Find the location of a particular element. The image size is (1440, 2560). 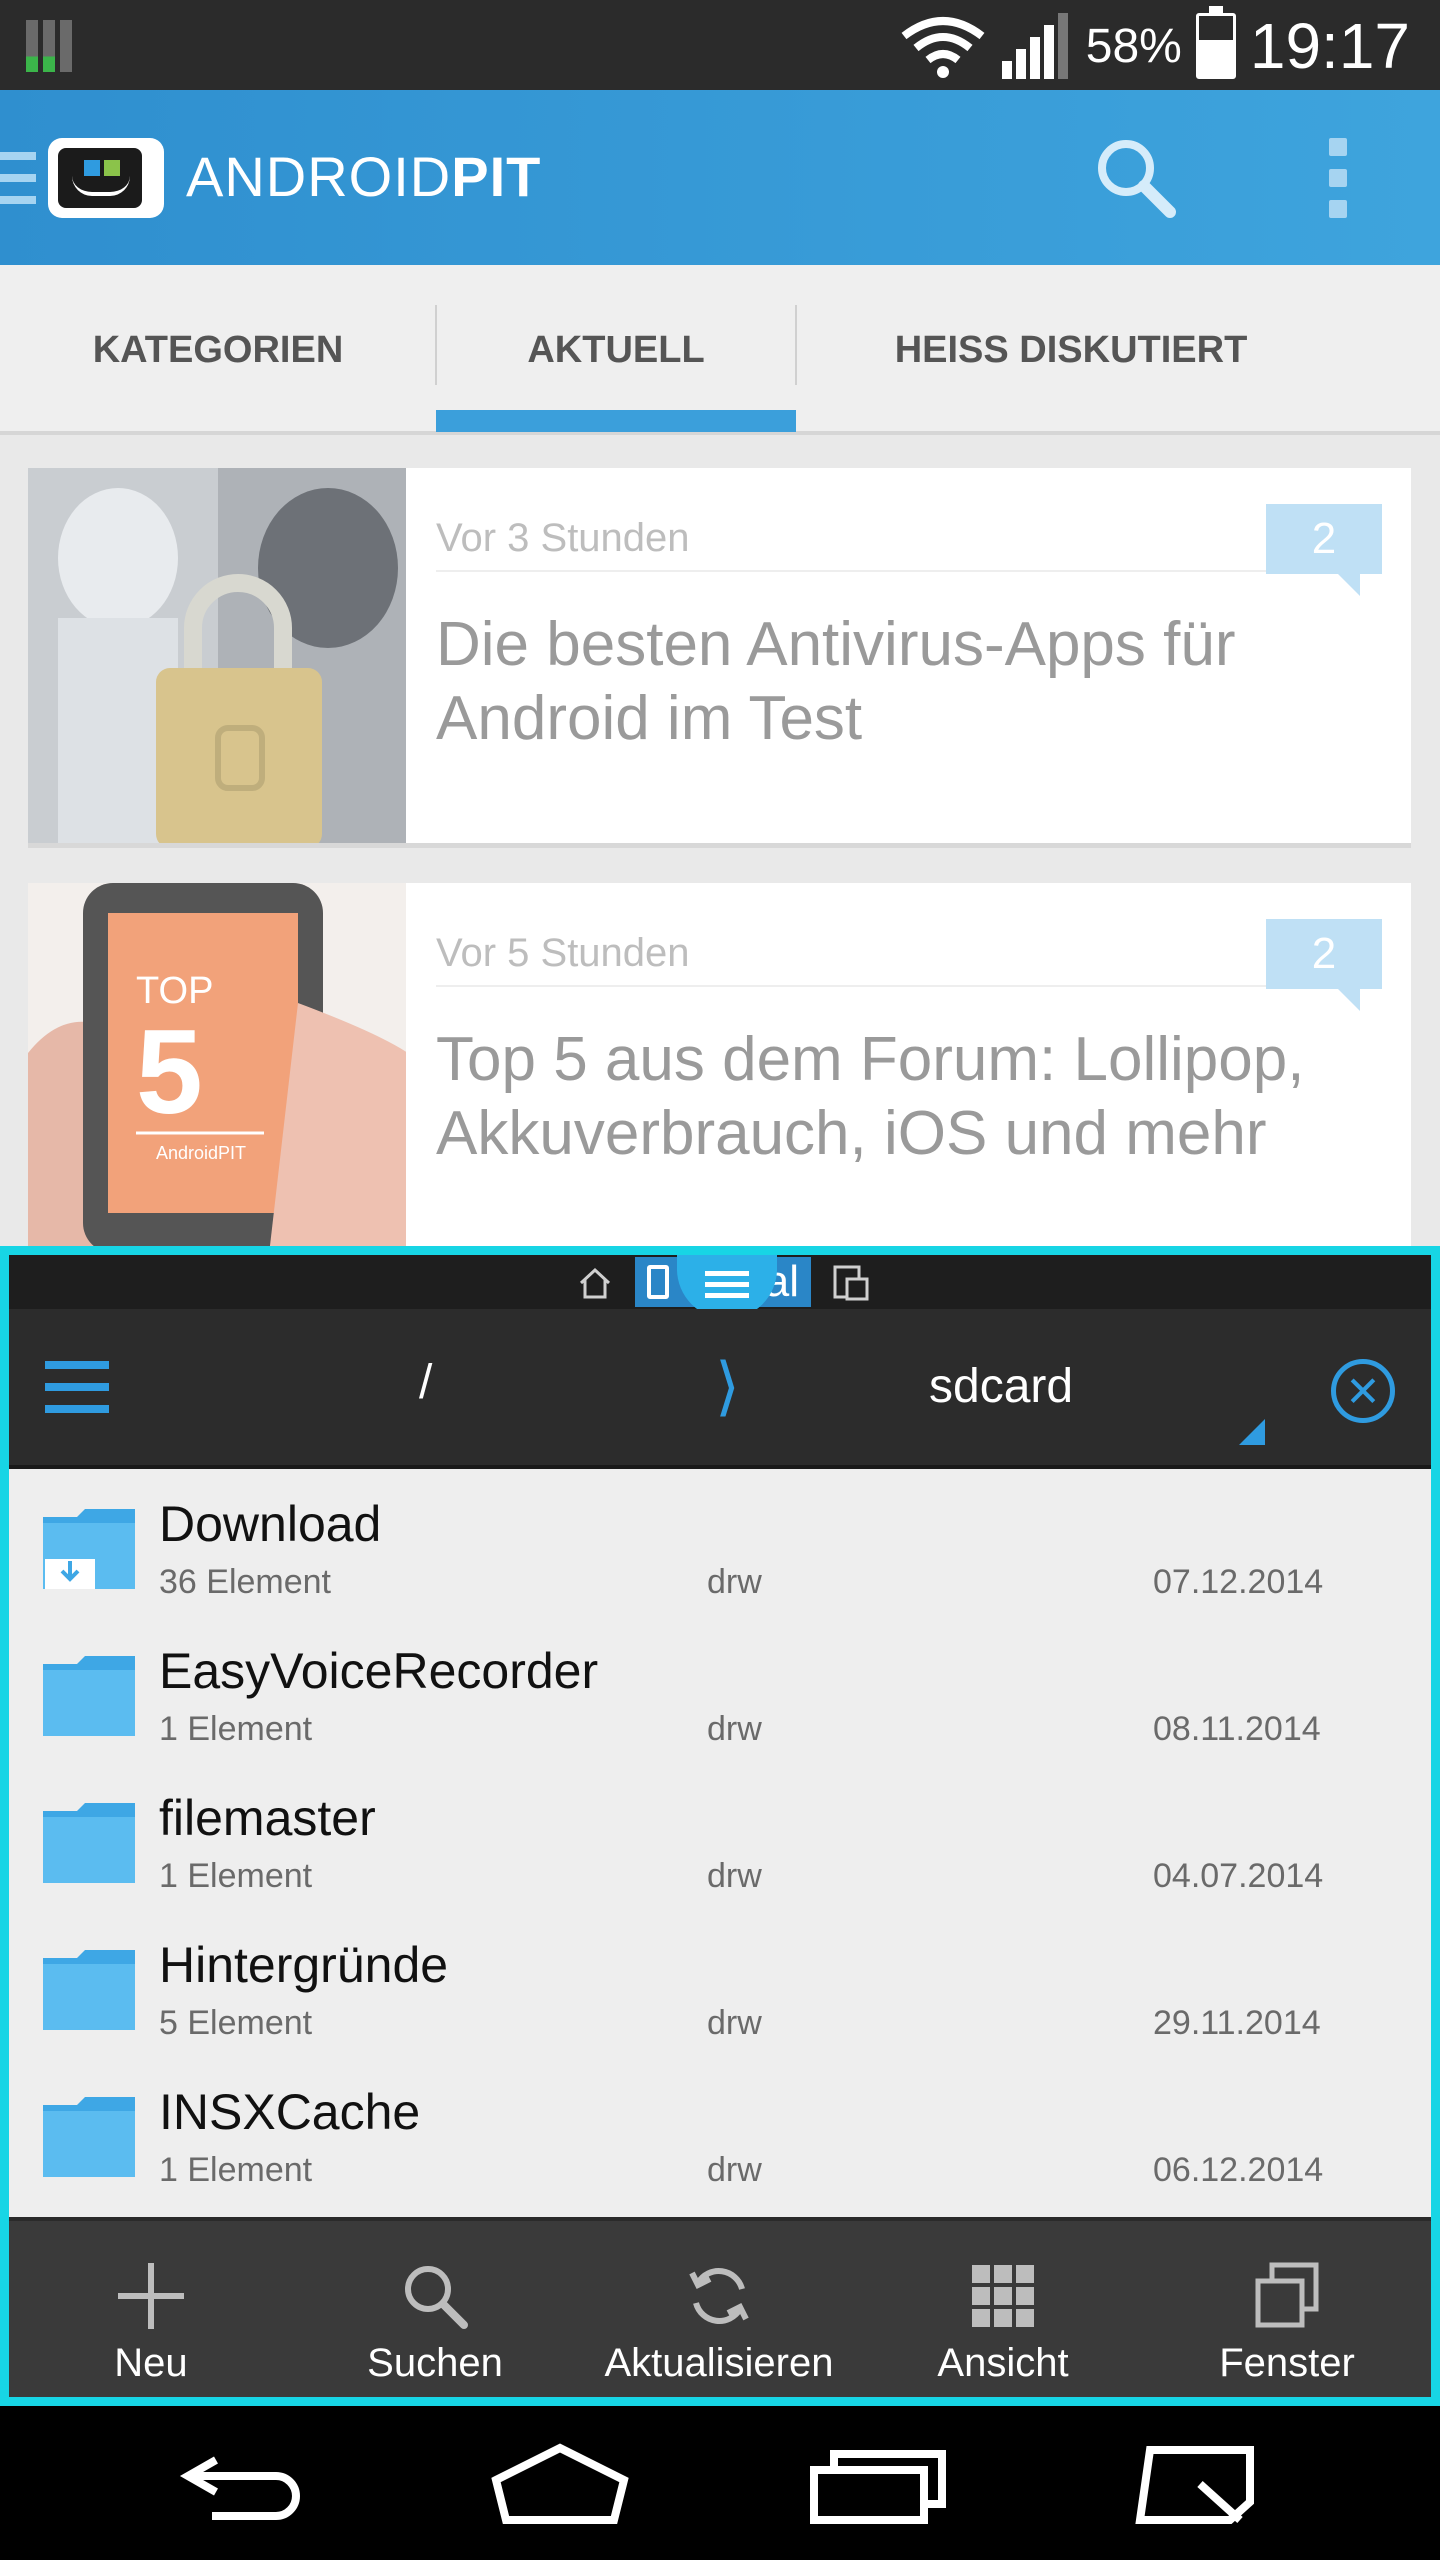

qslide-icon is located at coordinates (1200, 2485).